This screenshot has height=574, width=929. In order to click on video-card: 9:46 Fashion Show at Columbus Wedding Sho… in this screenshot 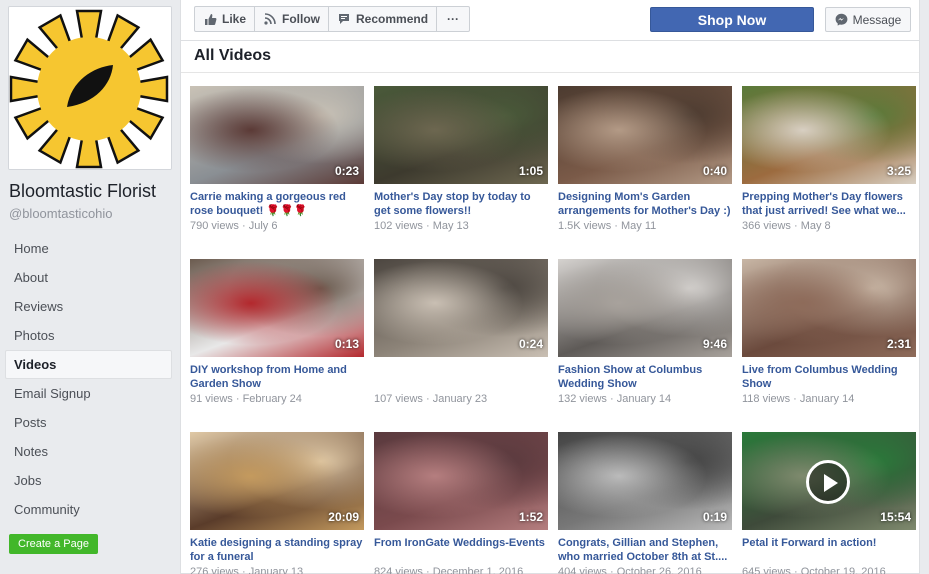, I will do `click(645, 332)`.